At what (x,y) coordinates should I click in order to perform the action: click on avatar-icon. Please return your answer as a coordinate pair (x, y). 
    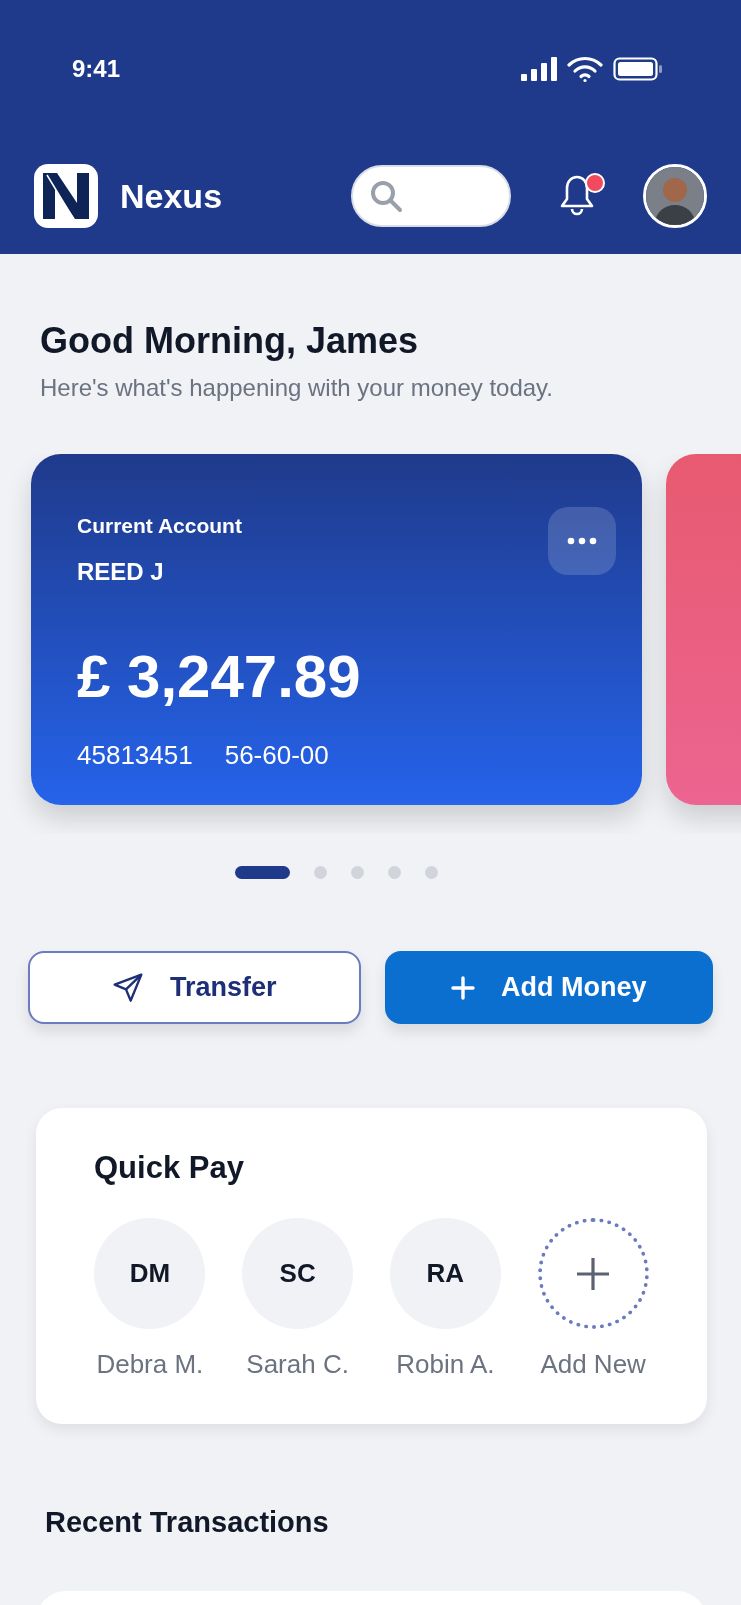
    Looking at the image, I should click on (675, 196).